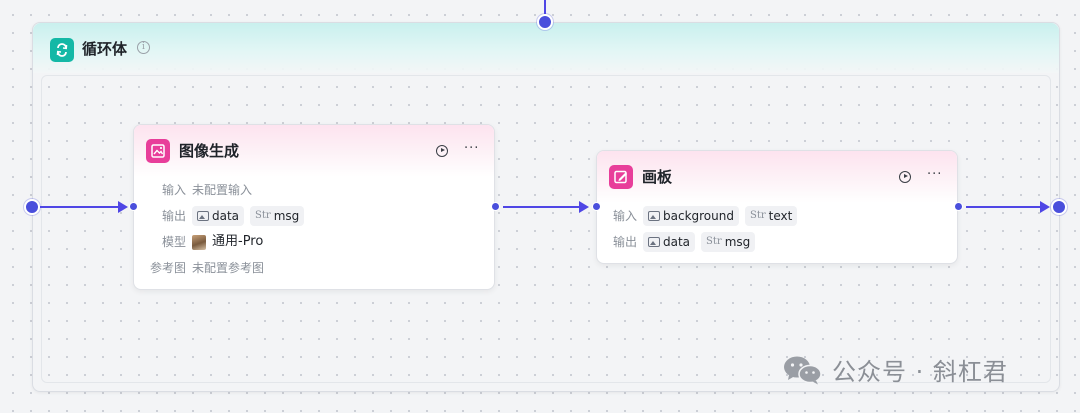 This screenshot has height=413, width=1080. I want to click on image-node-output-port, so click(495, 206).